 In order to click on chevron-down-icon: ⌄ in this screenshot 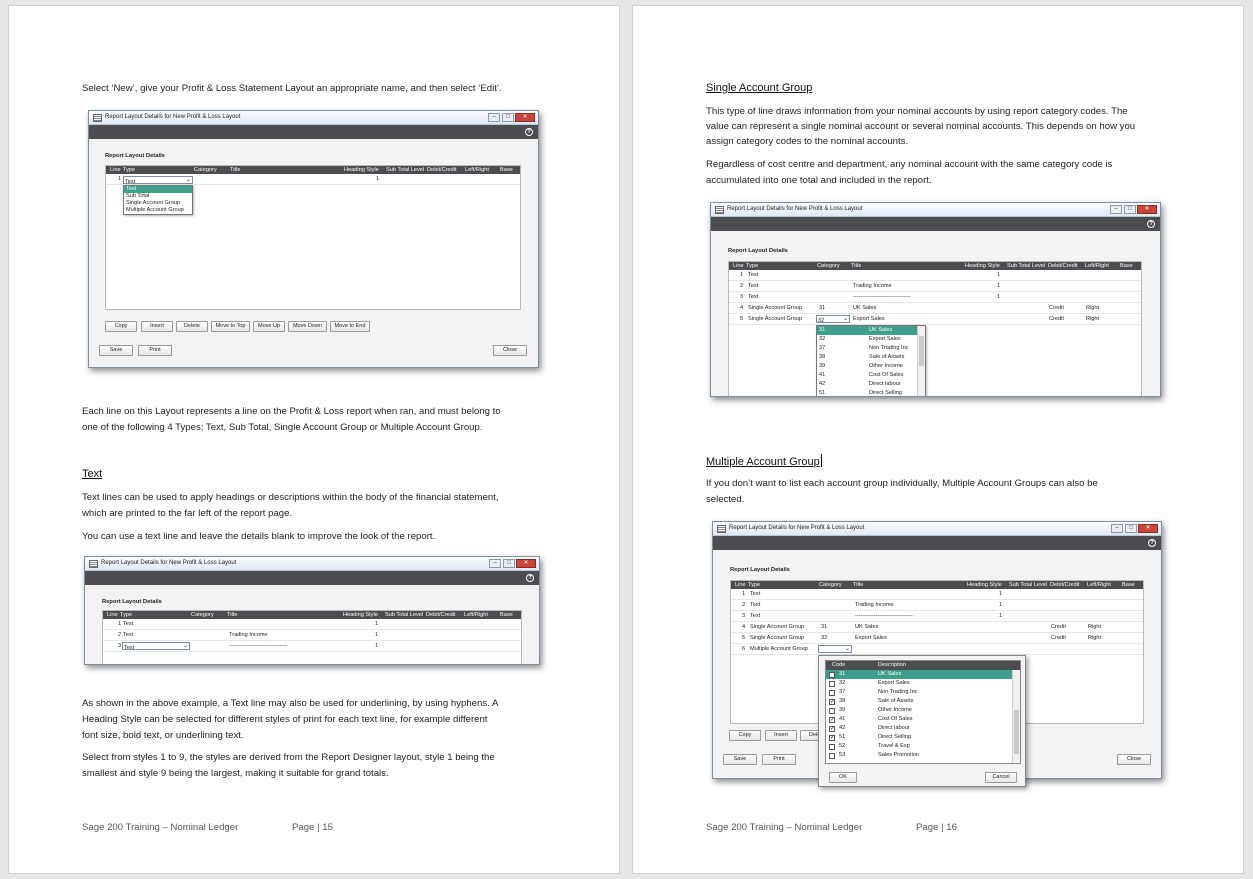, I will do `click(845, 319)`.